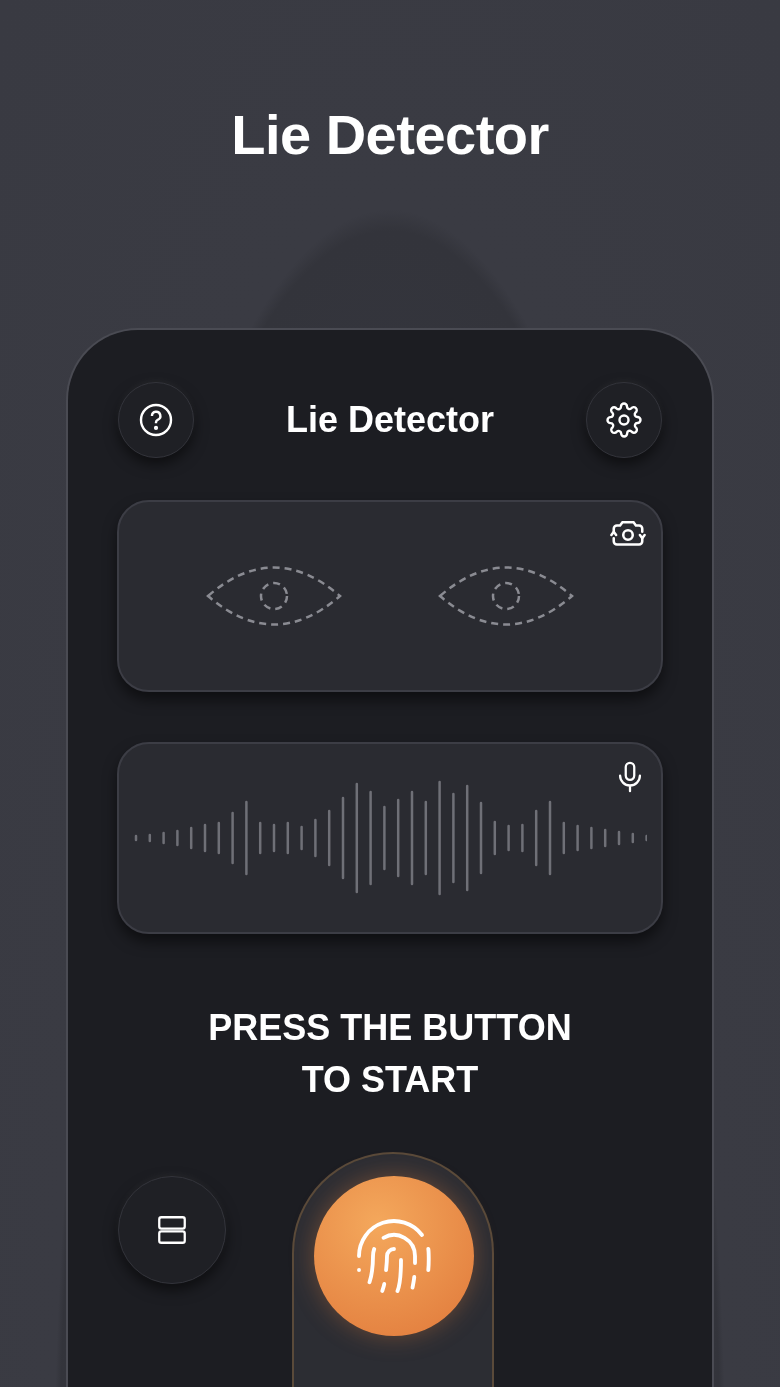 This screenshot has height=1387, width=780. What do you see at coordinates (390, 1080) in the screenshot?
I see `prompt-text: TO START` at bounding box center [390, 1080].